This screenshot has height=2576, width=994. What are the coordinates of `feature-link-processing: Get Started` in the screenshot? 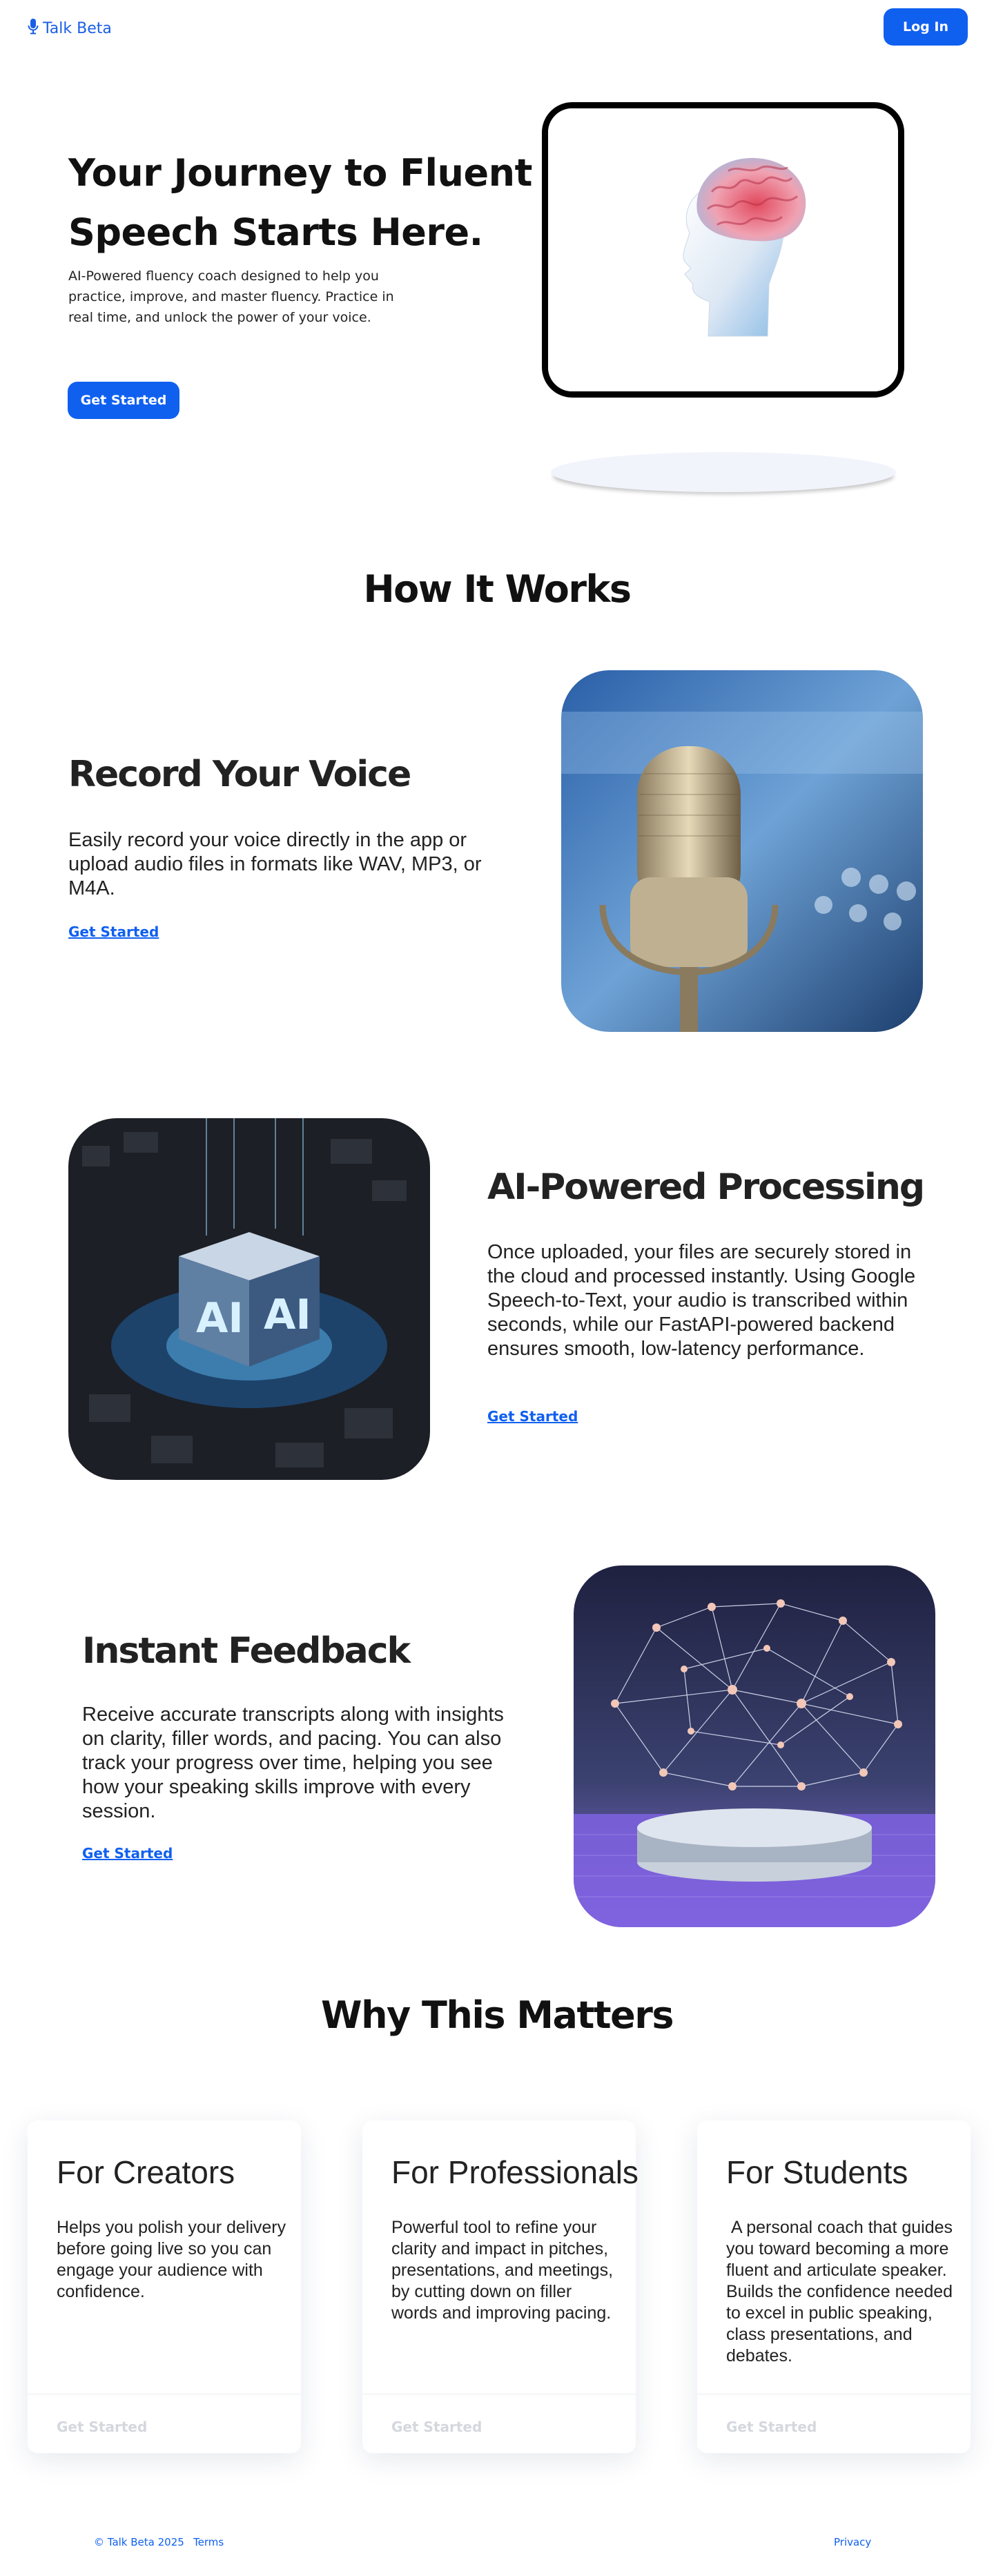 It's located at (532, 1416).